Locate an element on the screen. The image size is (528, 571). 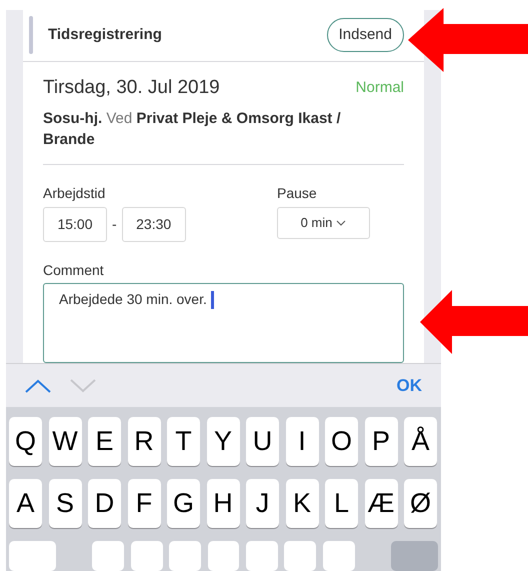
keyboard-key: D is located at coordinates (104, 503).